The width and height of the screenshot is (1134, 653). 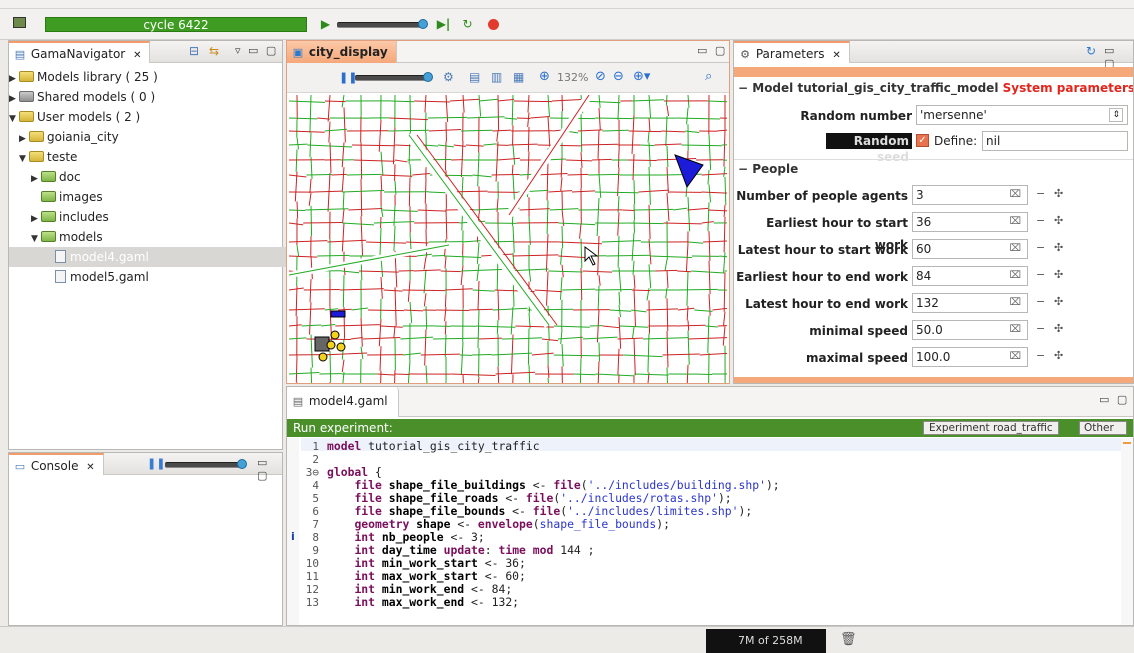 I want to click on tab-model4: ▤ model4.gaml ✕, so click(x=343, y=402).